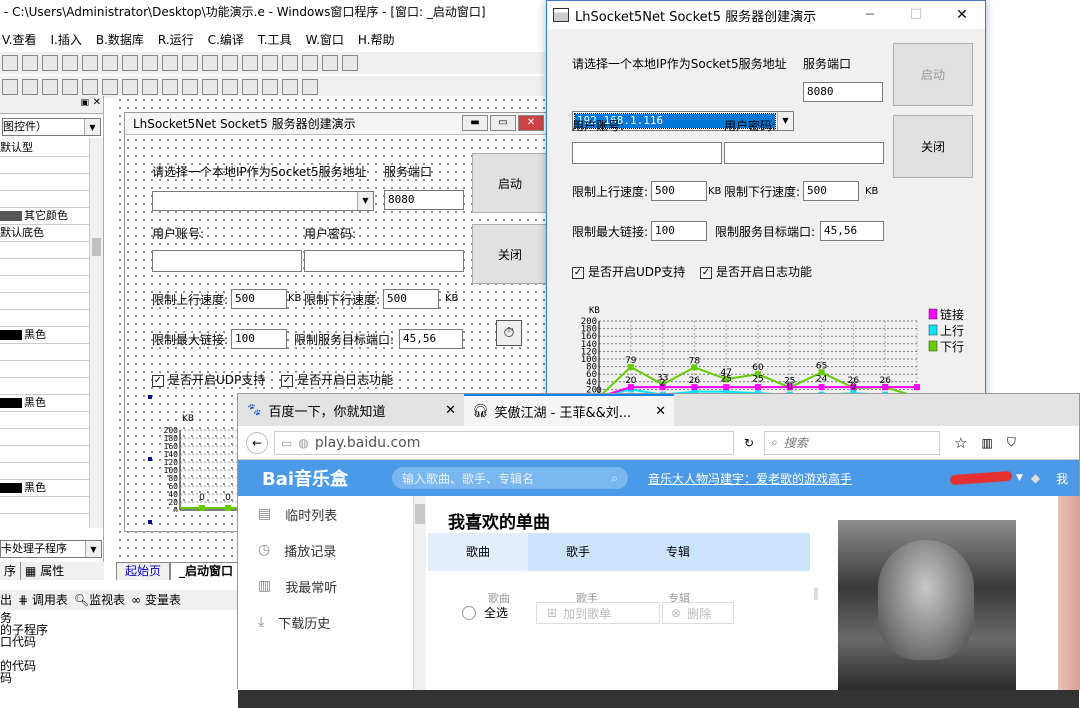  What do you see at coordinates (678, 552) in the screenshot?
I see `tab-albums: 专辑` at bounding box center [678, 552].